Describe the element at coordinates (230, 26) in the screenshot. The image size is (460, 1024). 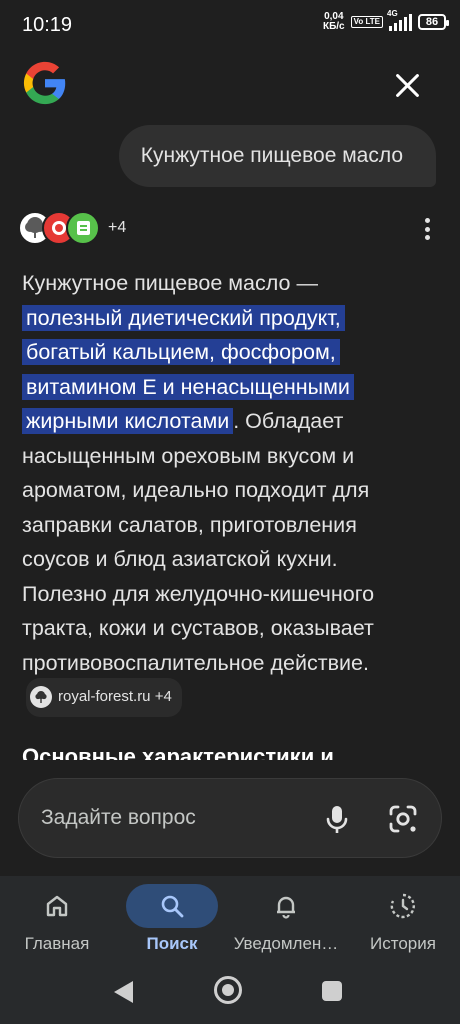
I see `status-bar: 10:19 0,04 КБ/с Vo LTE 4G 86` at that location.